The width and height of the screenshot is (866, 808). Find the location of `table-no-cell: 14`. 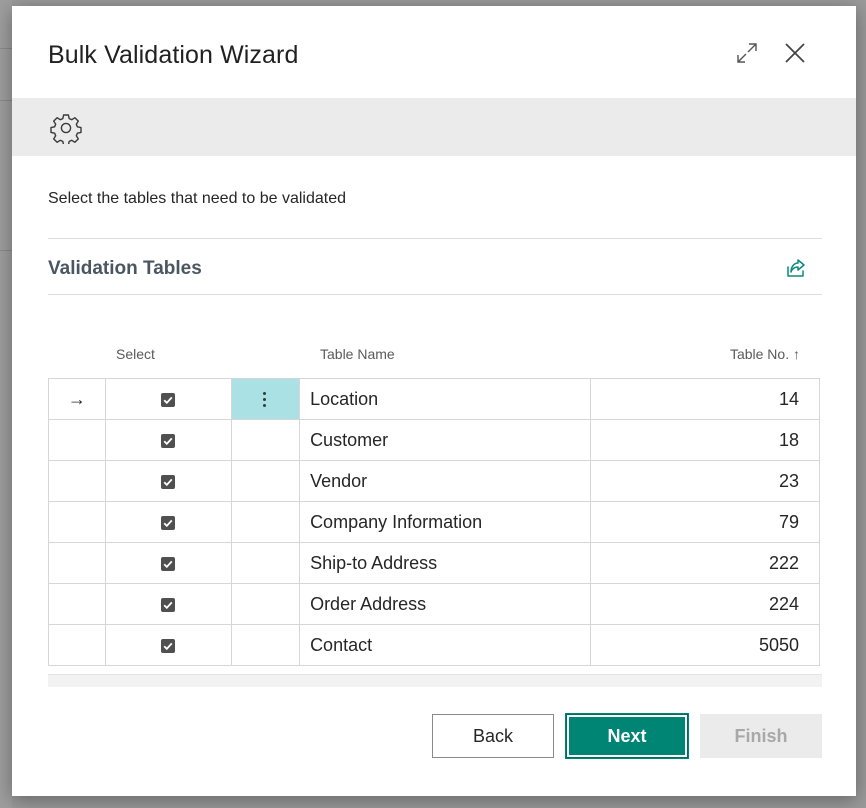

table-no-cell: 14 is located at coordinates (705, 399).